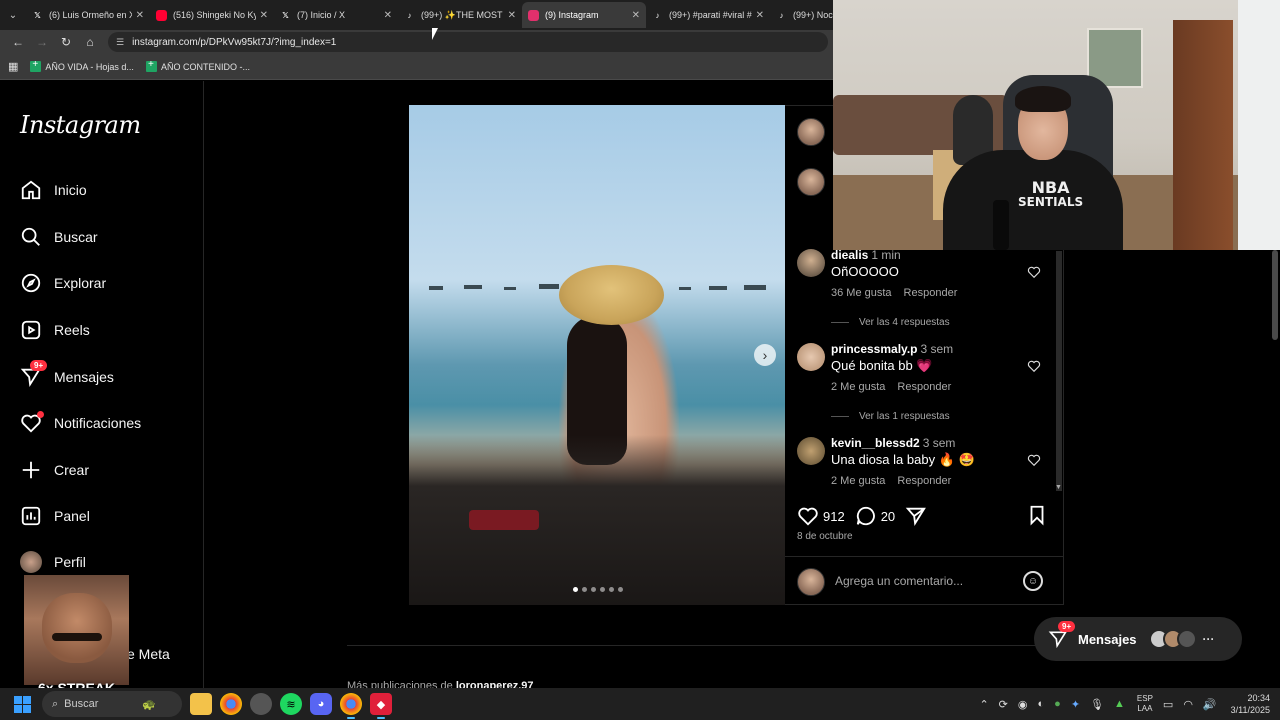 Image resolution: width=1280 pixels, height=720 pixels. I want to click on apps-grid-icon: ▦, so click(13, 66).